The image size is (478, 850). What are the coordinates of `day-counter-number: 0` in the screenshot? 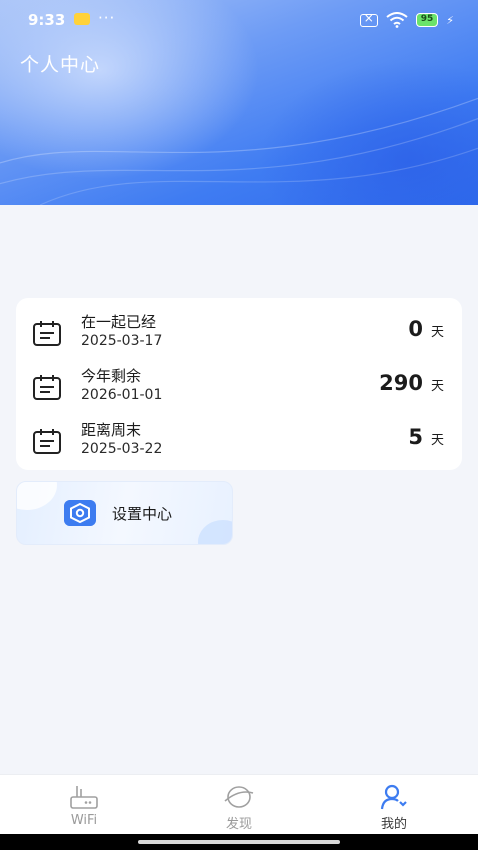 It's located at (415, 329).